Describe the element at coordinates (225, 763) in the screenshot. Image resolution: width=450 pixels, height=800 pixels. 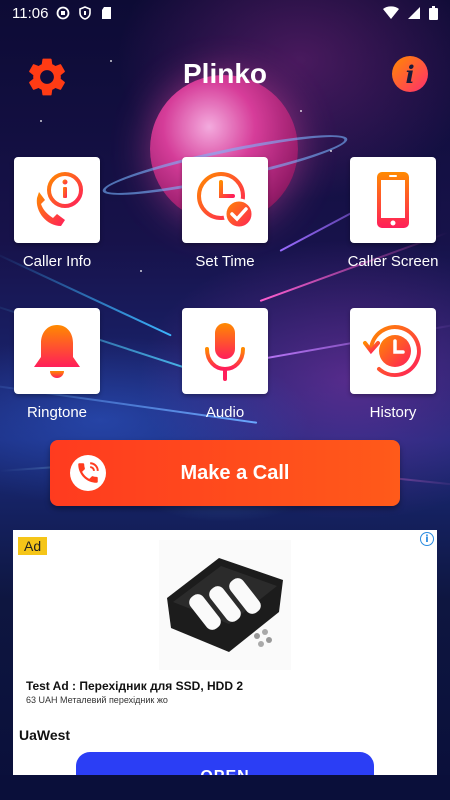
I see `ad-open-button: OPEN` at that location.